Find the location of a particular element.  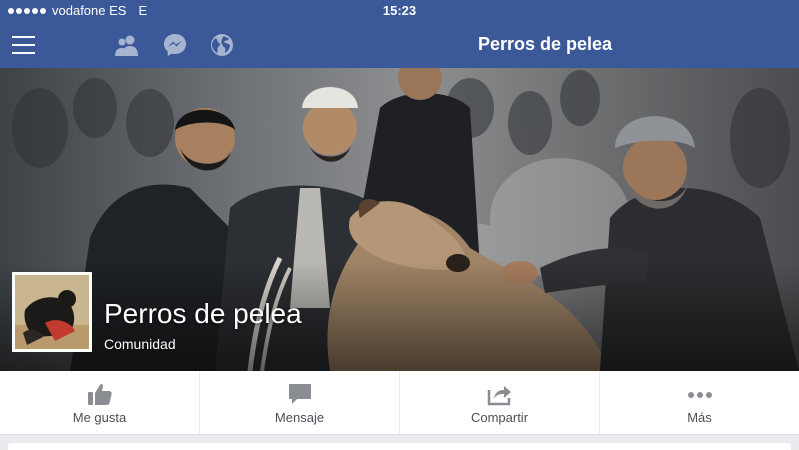

nav-bar: Perros de pelea is located at coordinates (399, 45).